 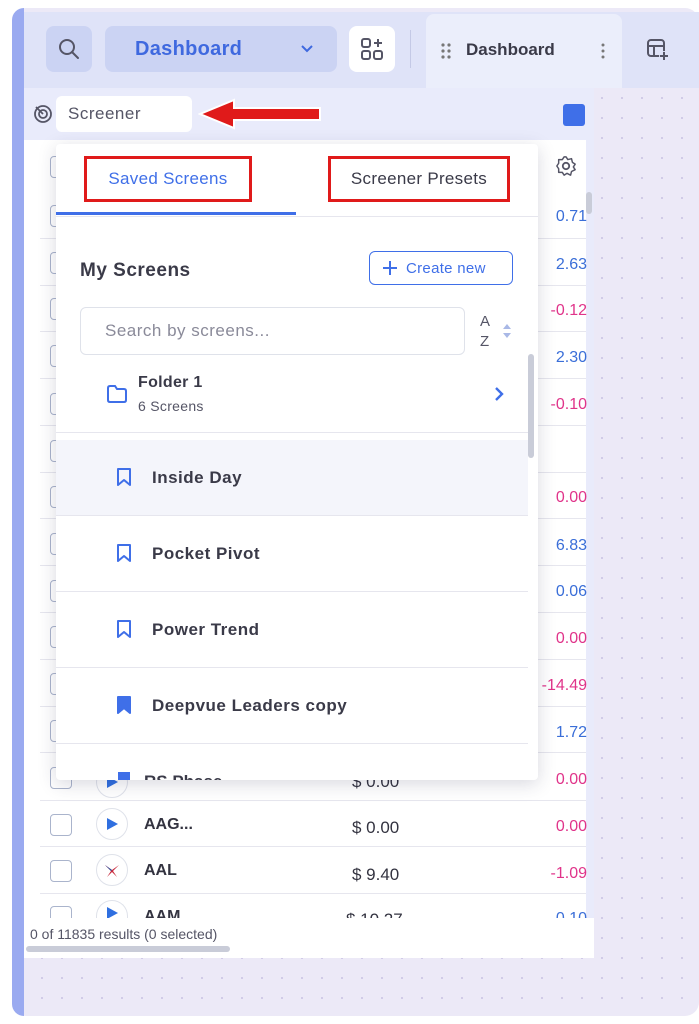 What do you see at coordinates (160, 871) in the screenshot?
I see `stock-symbol: AAL` at bounding box center [160, 871].